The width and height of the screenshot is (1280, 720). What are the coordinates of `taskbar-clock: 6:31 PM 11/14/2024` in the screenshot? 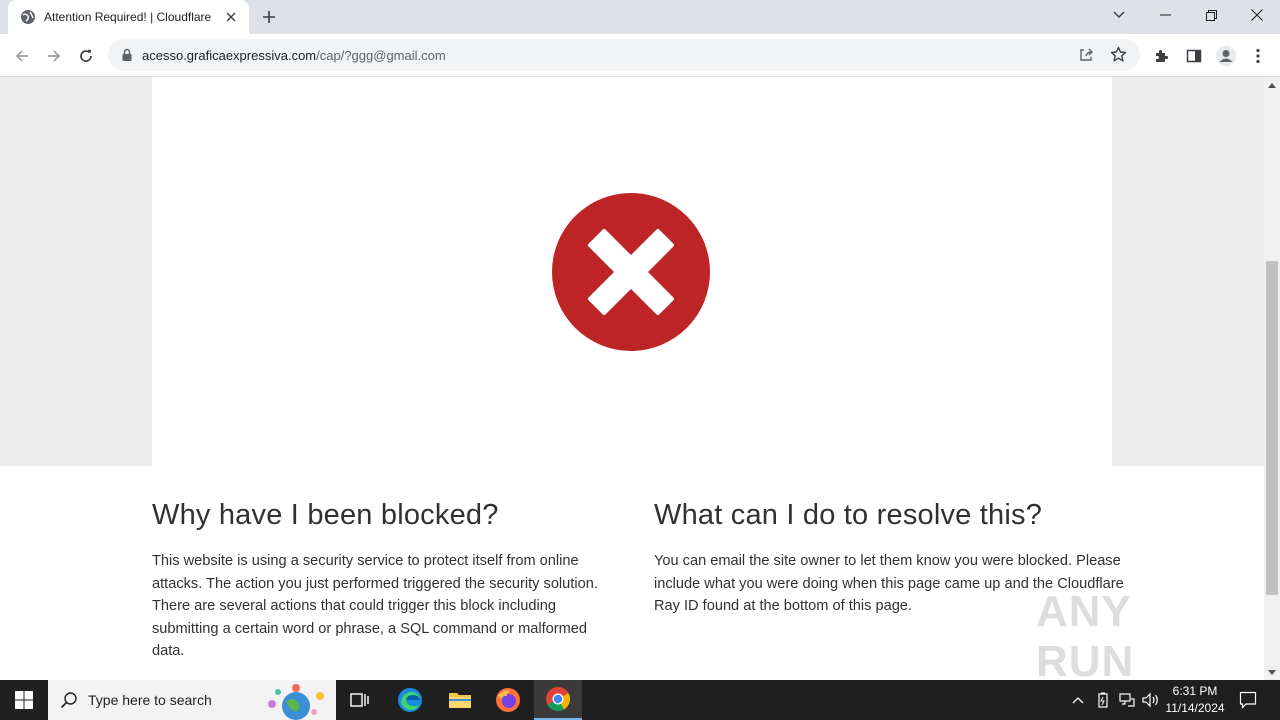 It's located at (1195, 700).